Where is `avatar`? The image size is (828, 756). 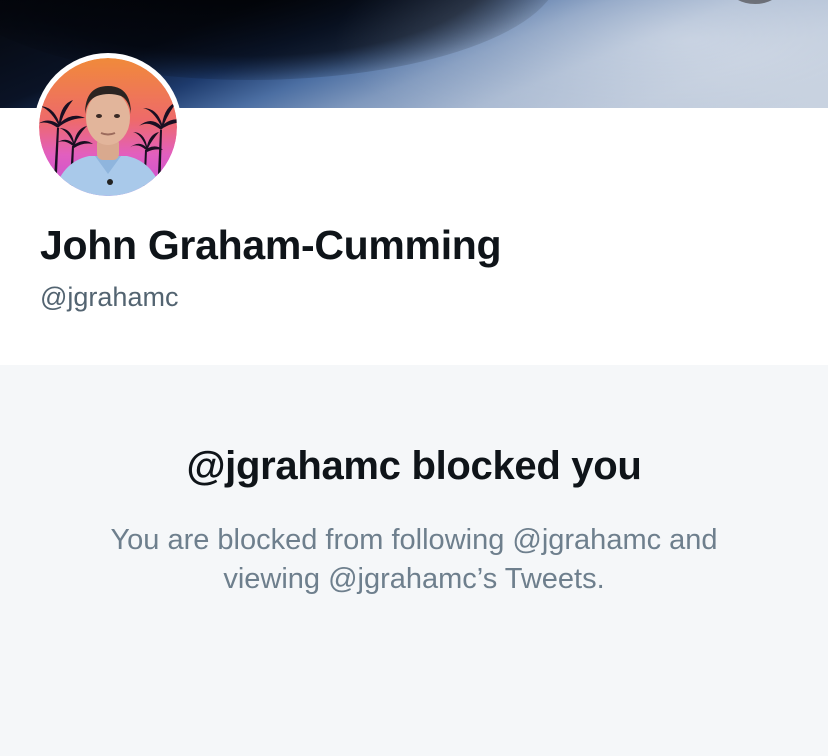 avatar is located at coordinates (108, 127).